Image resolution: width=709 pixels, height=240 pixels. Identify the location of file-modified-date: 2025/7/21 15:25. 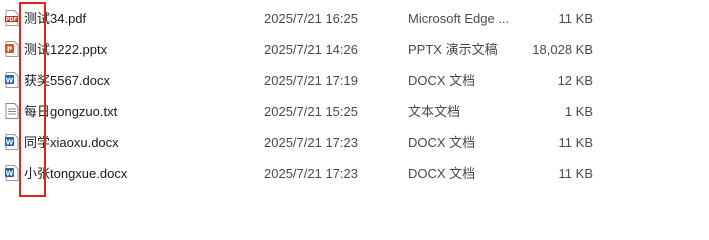
(311, 111).